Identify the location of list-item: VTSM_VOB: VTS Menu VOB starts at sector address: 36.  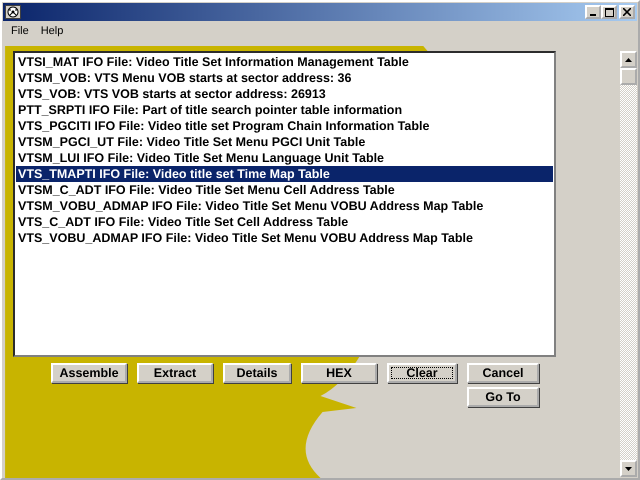
(284, 78).